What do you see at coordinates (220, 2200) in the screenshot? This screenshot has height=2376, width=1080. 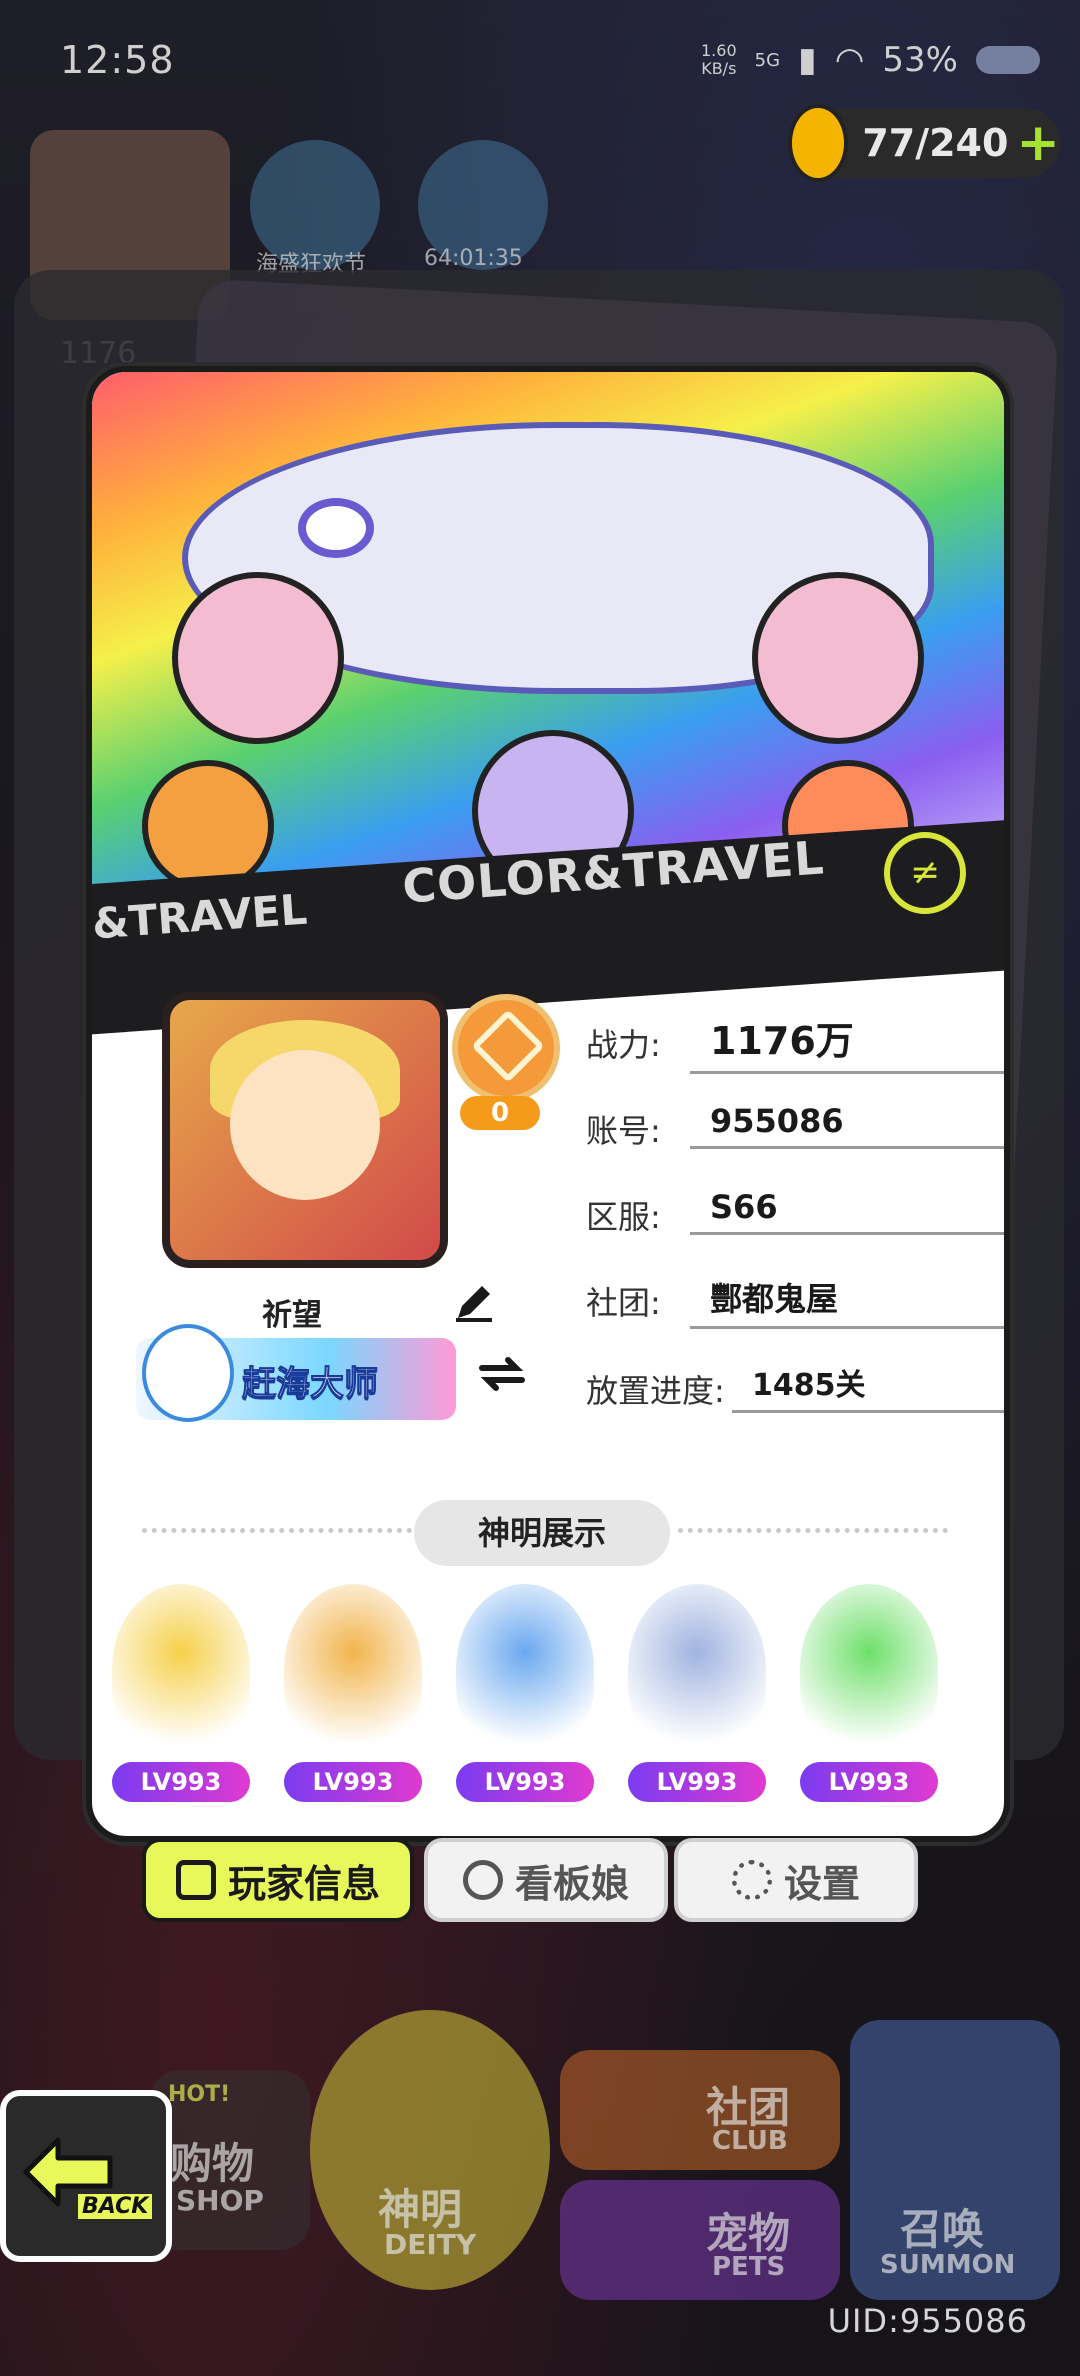 I see `shop-label-en: SHOP` at bounding box center [220, 2200].